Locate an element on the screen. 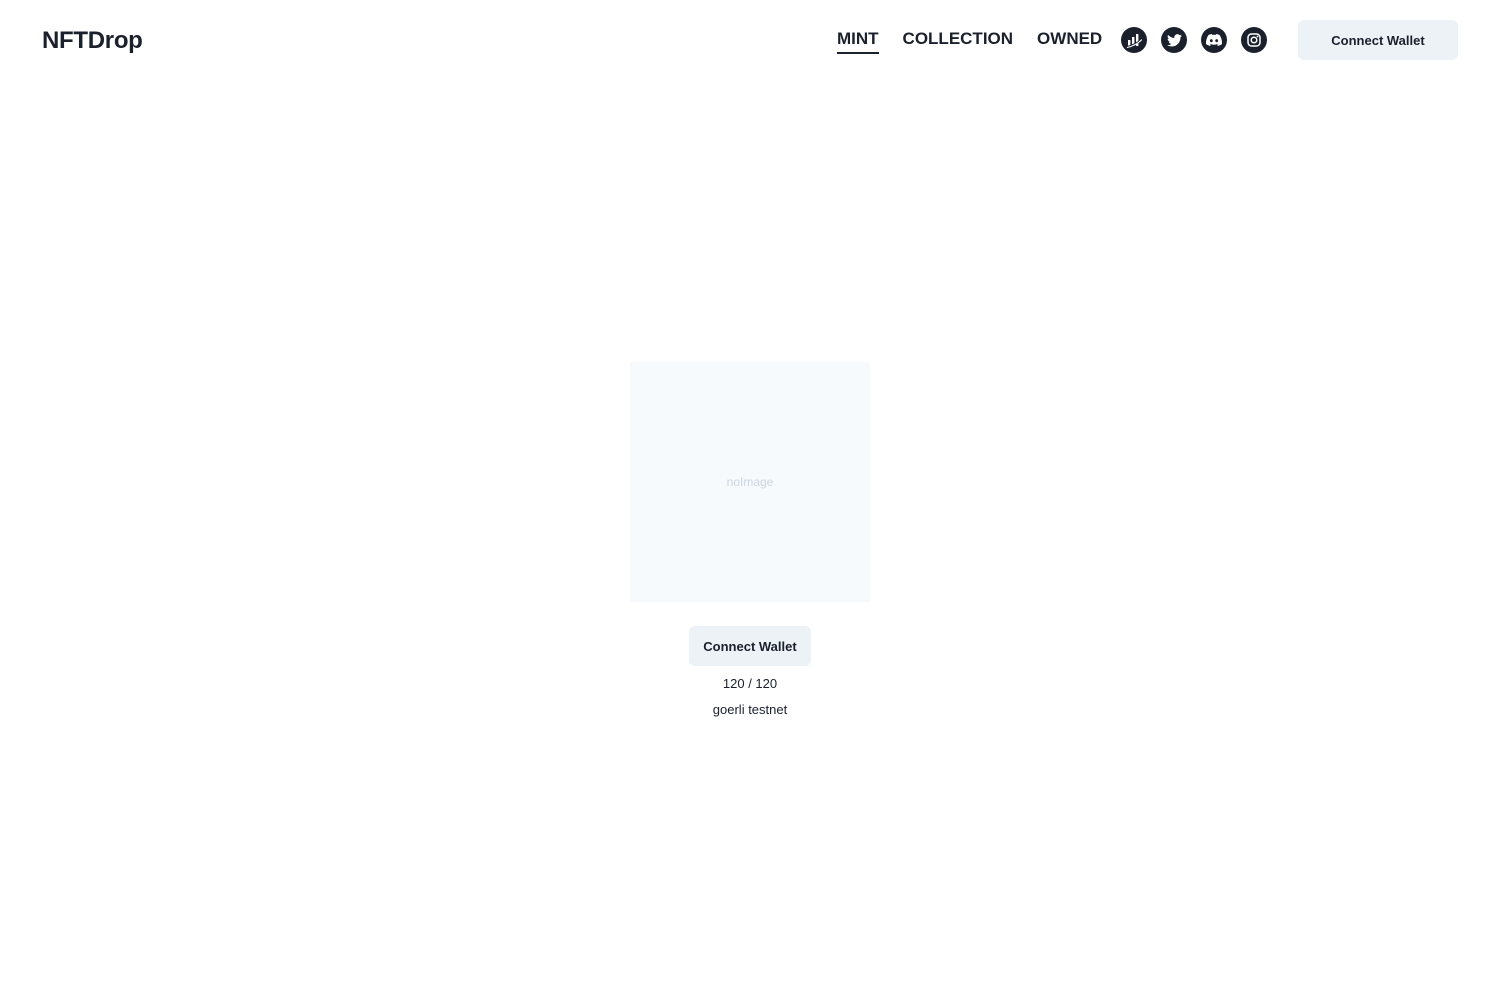 The width and height of the screenshot is (1500, 1000). mint-connect-wallet-button: Connect Wallet is located at coordinates (750, 646).